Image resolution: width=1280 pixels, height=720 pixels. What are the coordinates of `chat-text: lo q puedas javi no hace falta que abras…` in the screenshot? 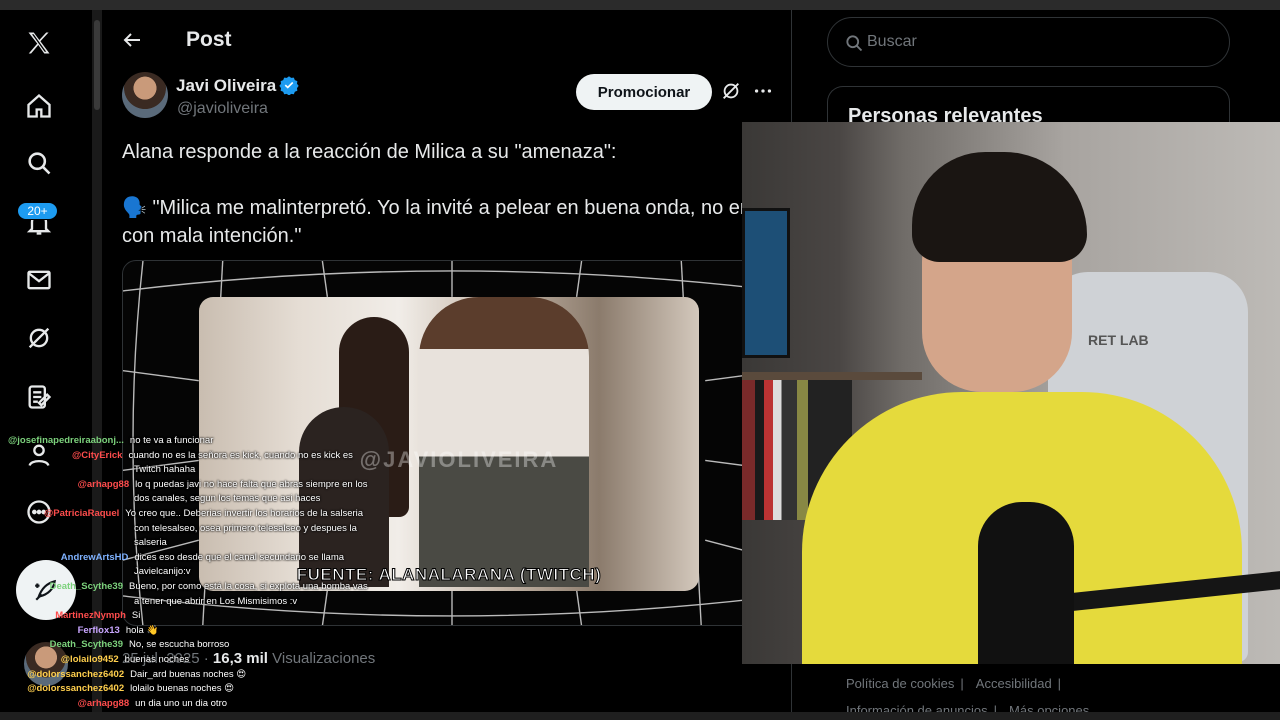 It's located at (251, 484).